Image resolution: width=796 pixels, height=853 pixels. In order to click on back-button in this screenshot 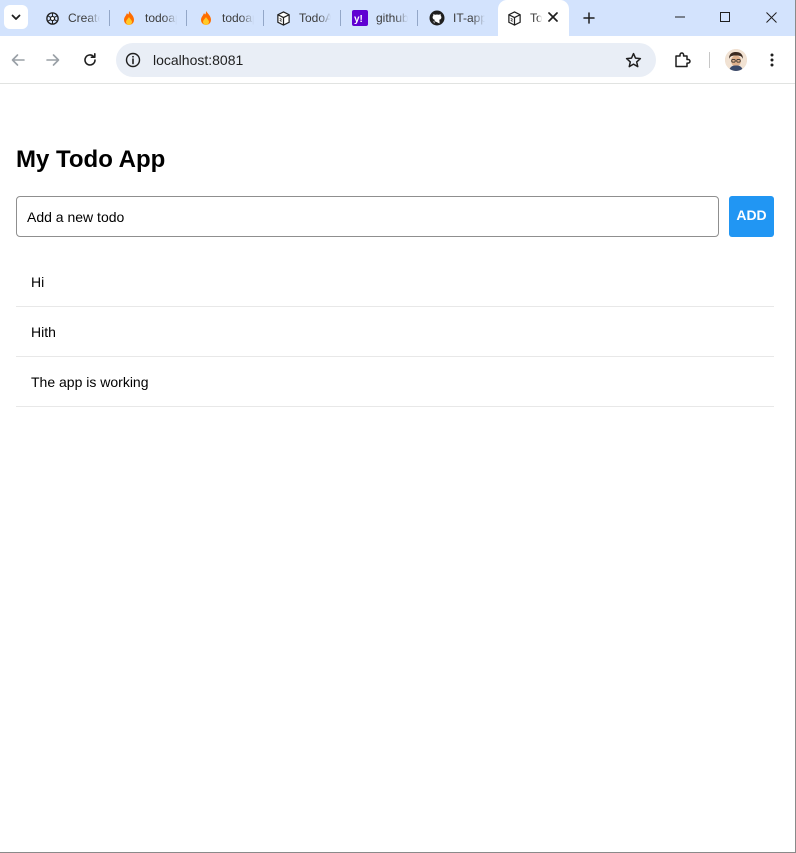, I will do `click(18, 60)`.